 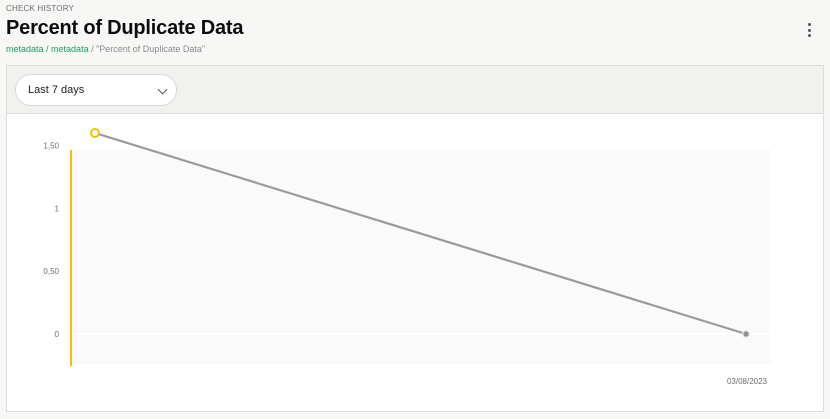 I want to click on date-range-select: Last 7 days, so click(x=96, y=90).